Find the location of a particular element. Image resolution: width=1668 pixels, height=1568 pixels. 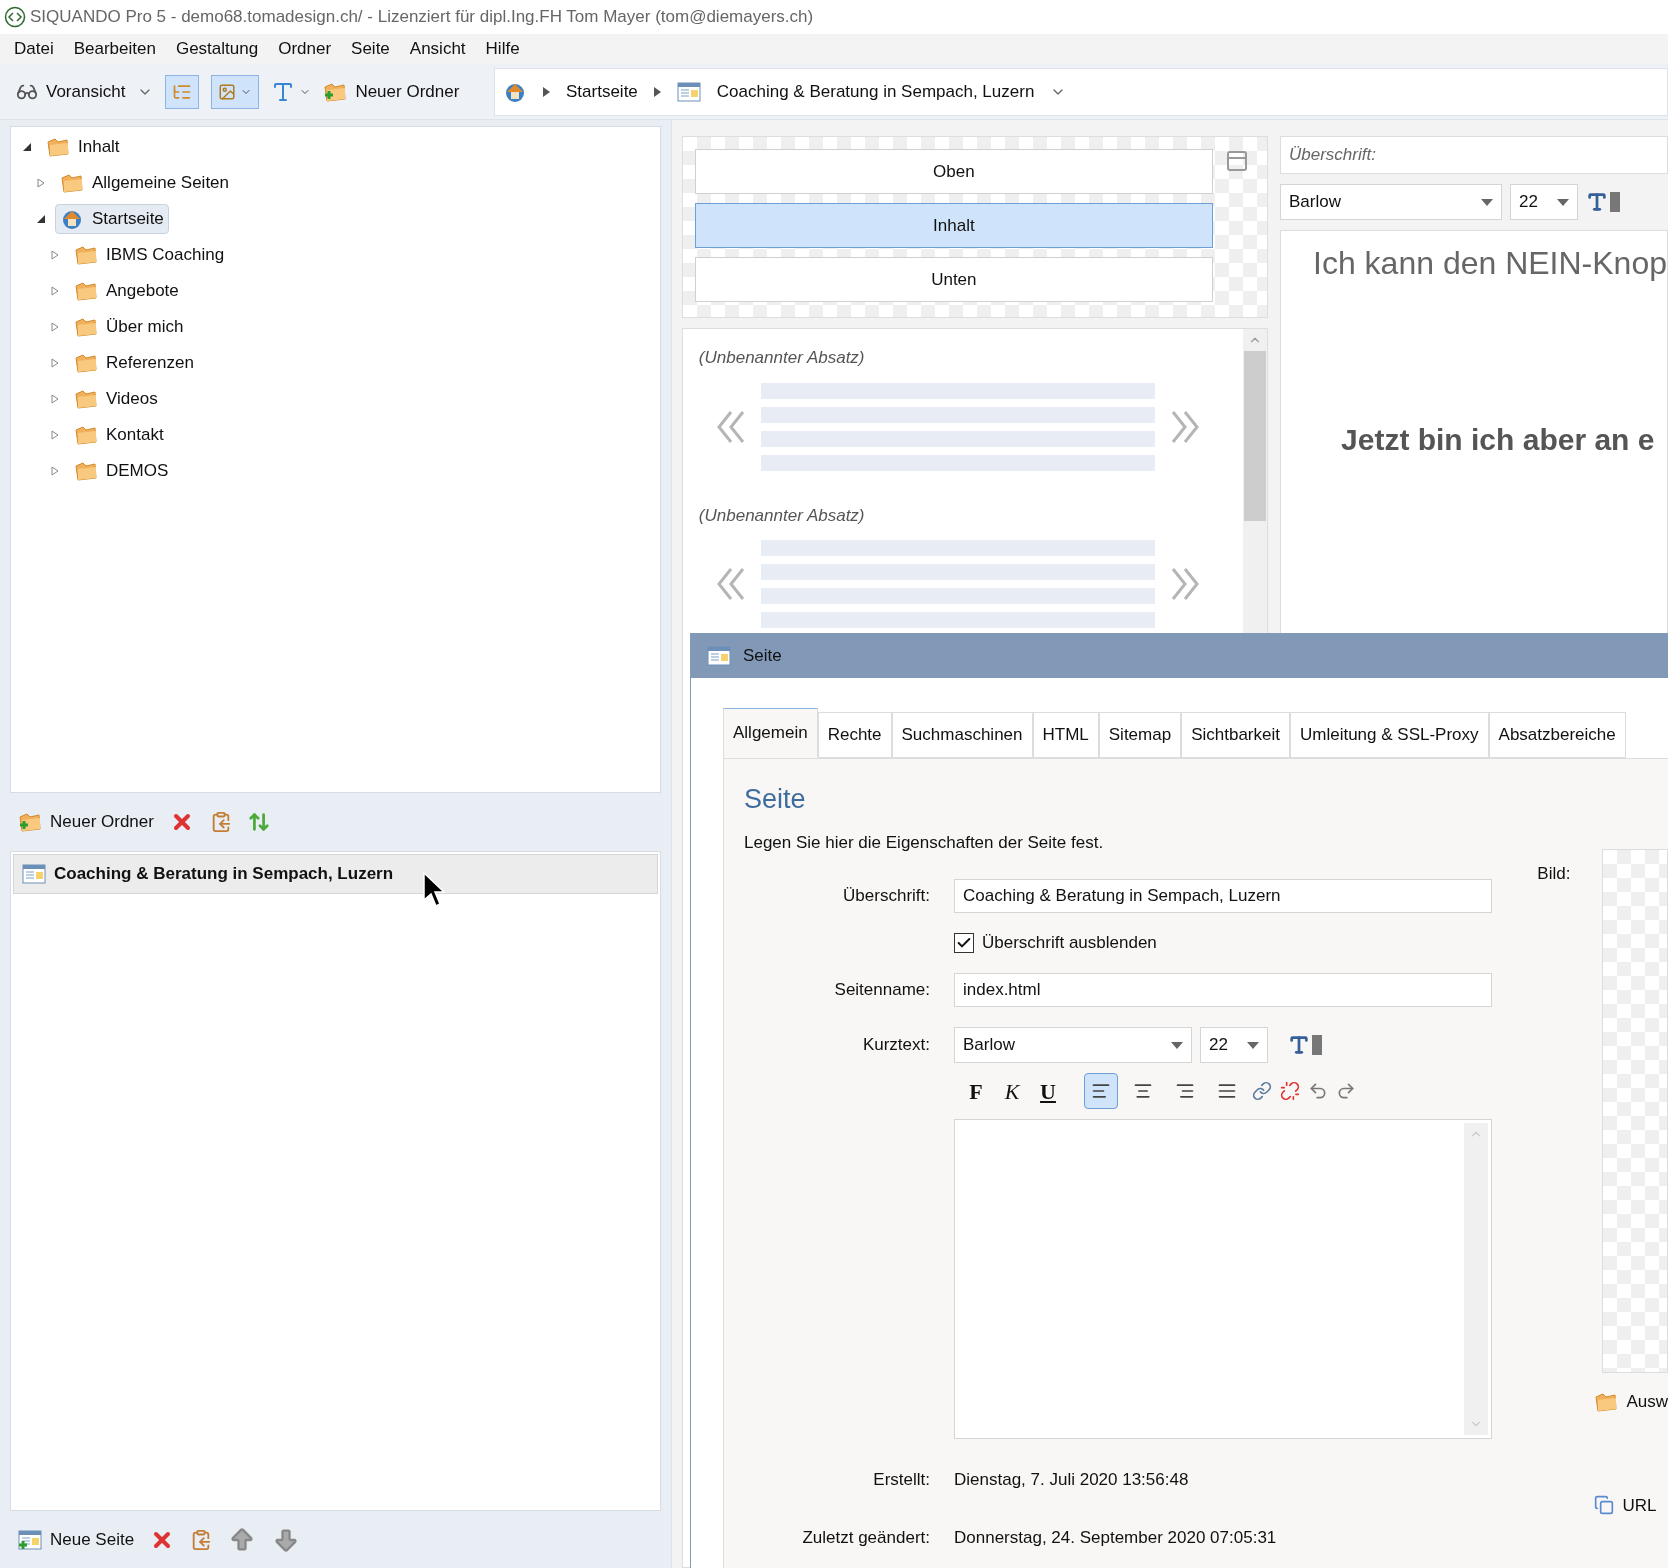

new-page-button: Neue Seite is located at coordinates (76, 1539).